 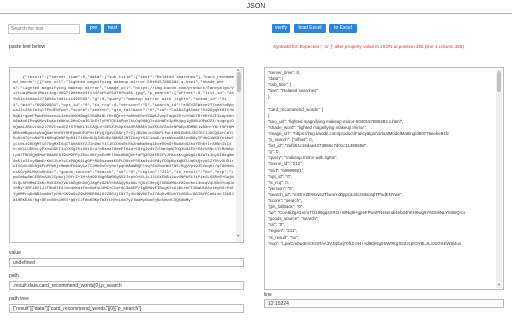 I want to click on value-label: value, so click(x=15, y=253).